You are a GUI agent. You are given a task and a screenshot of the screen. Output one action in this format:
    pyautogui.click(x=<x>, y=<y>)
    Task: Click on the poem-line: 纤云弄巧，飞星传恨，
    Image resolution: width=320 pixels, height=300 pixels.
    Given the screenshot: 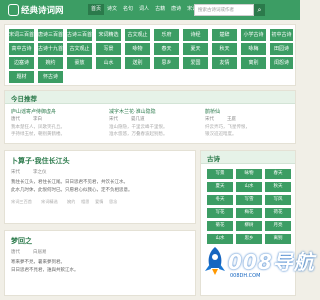 What is the action you would take?
    pyautogui.click(x=227, y=127)
    